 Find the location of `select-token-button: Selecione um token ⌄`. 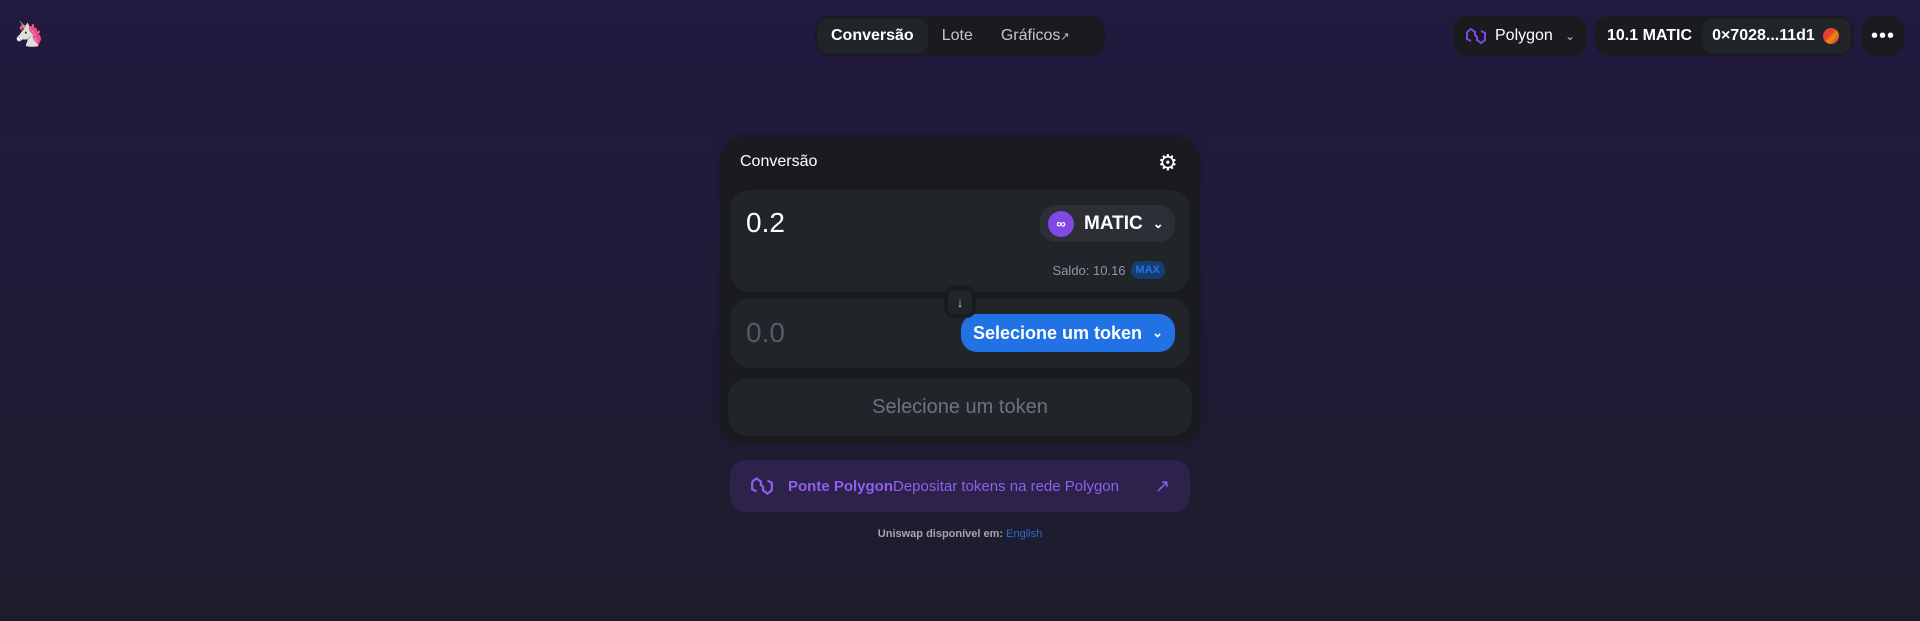

select-token-button: Selecione um token ⌄ is located at coordinates (1068, 333).